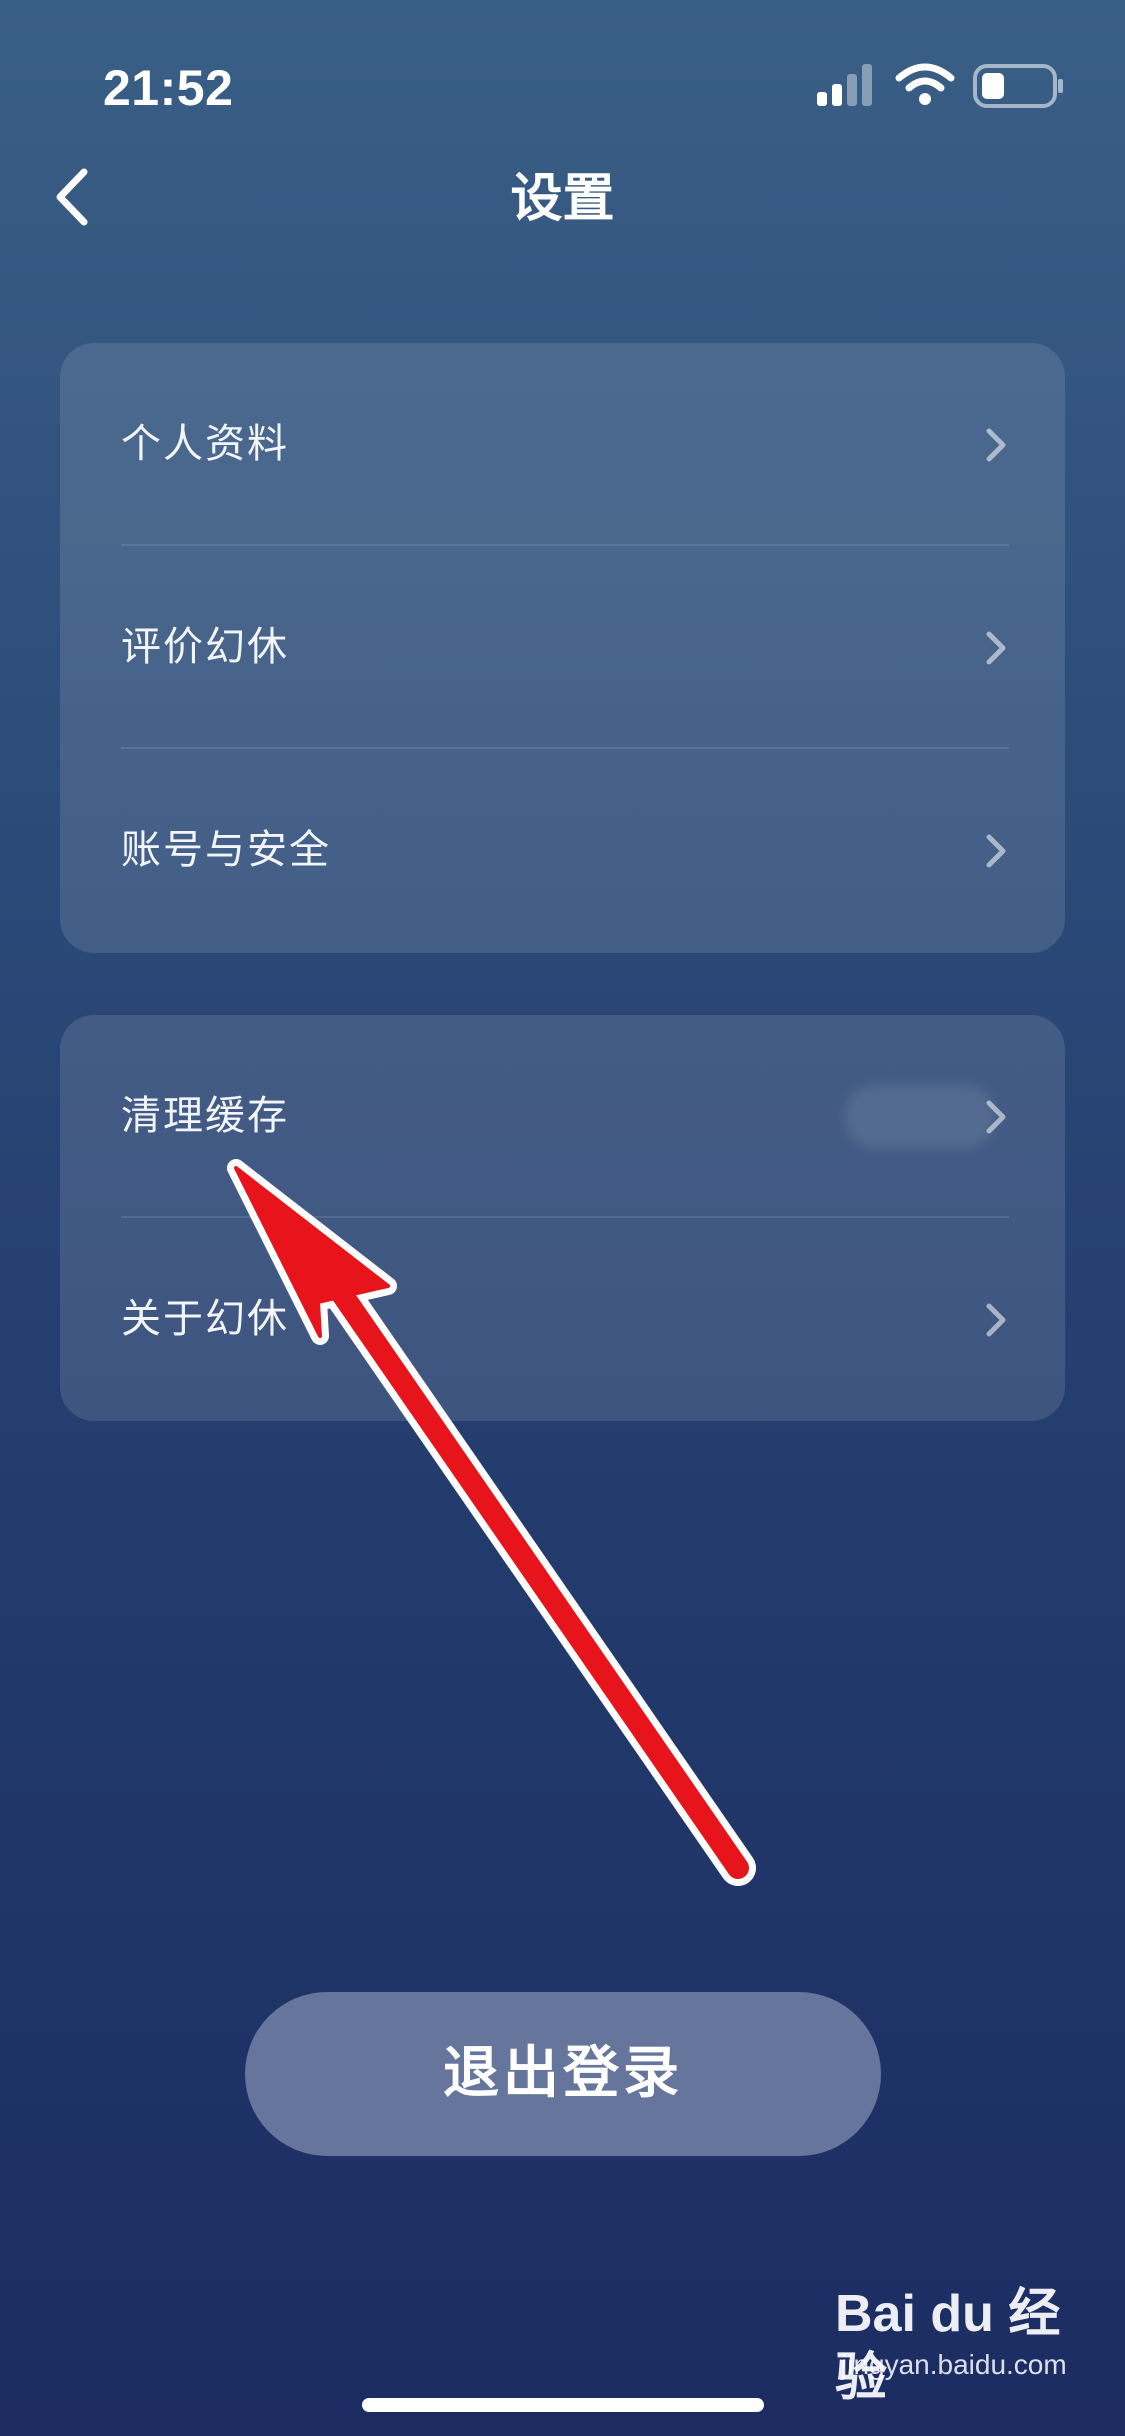 The width and height of the screenshot is (1125, 2436). What do you see at coordinates (562, 850) in the screenshot?
I see `settings-row-account-security: 账号与安全` at bounding box center [562, 850].